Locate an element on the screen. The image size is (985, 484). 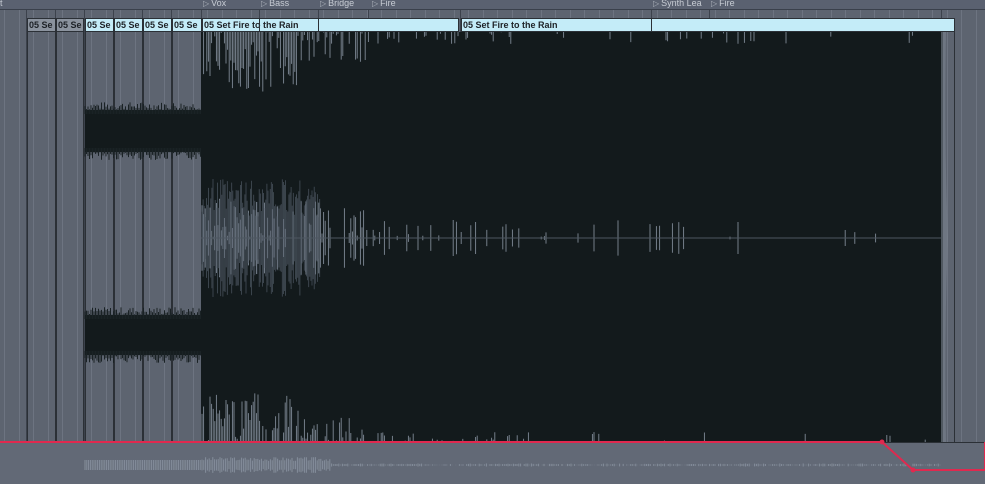
automation-envelope-overlay is located at coordinates (492, 456).